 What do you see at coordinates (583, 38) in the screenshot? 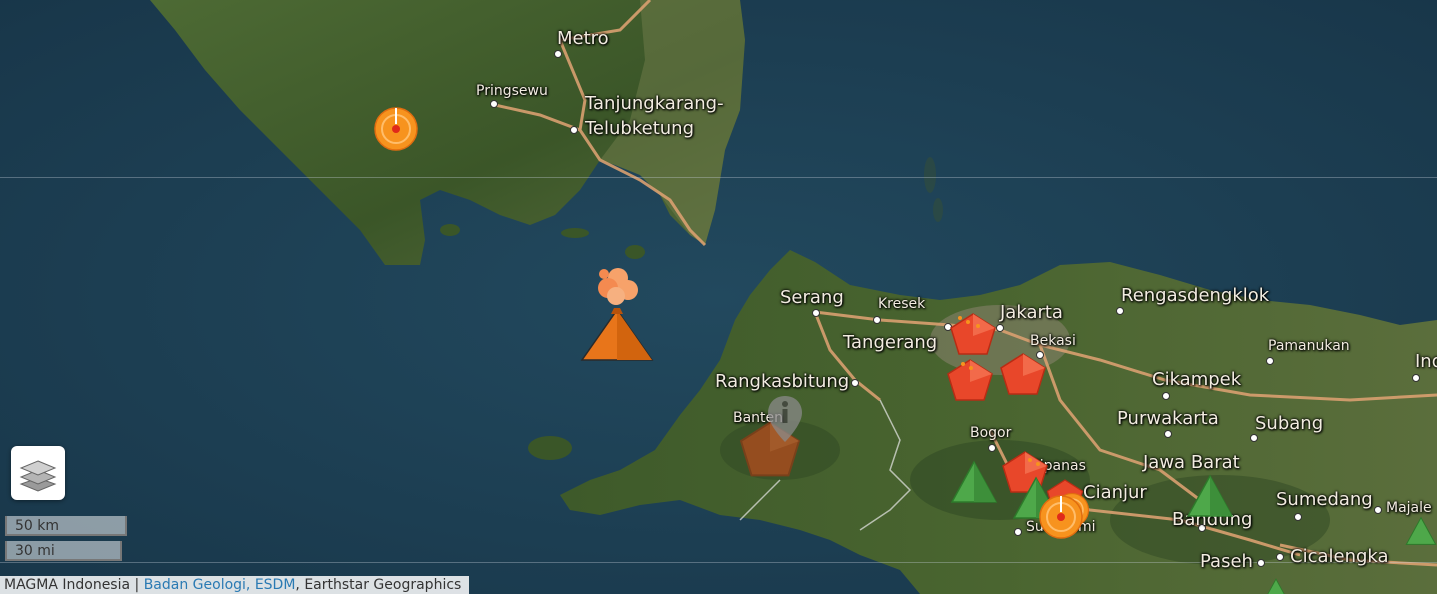
I see `place-label: Metro` at bounding box center [583, 38].